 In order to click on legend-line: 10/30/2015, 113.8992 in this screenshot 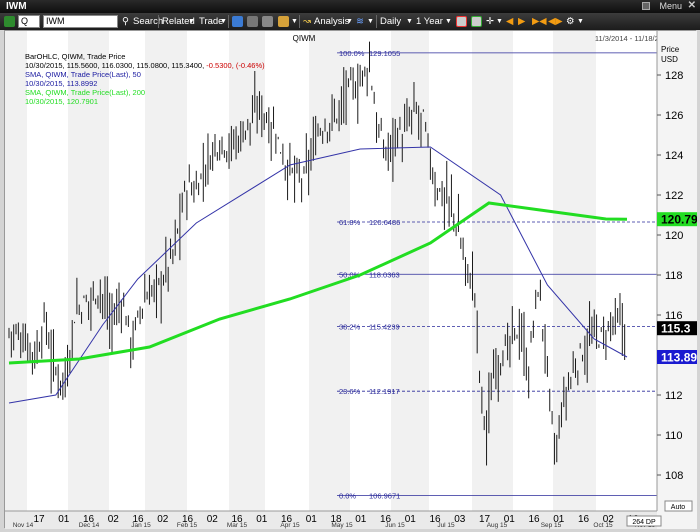, I will do `click(61, 83)`.